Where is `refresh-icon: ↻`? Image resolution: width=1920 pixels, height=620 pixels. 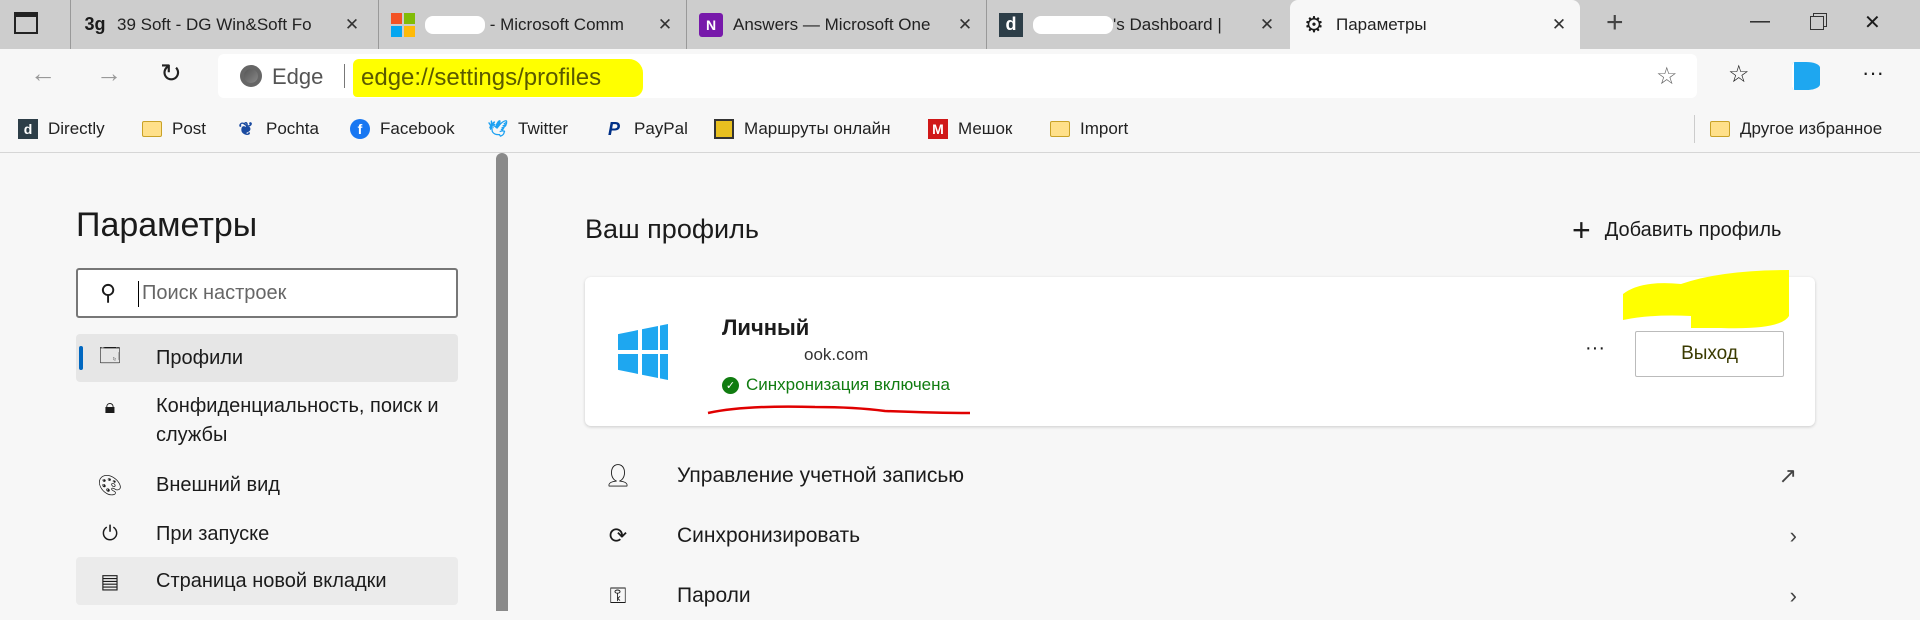 refresh-icon: ↻ is located at coordinates (171, 73).